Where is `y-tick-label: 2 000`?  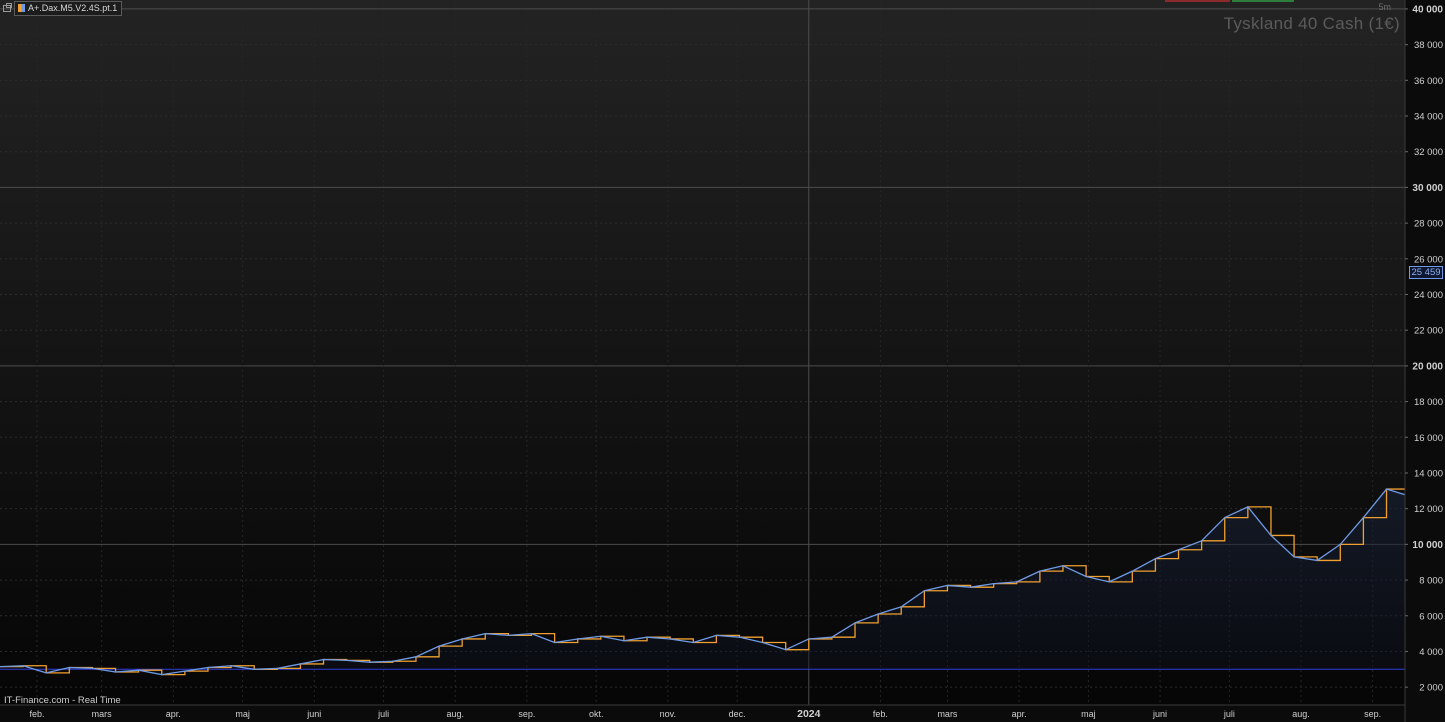 y-tick-label: 2 000 is located at coordinates (1431, 688).